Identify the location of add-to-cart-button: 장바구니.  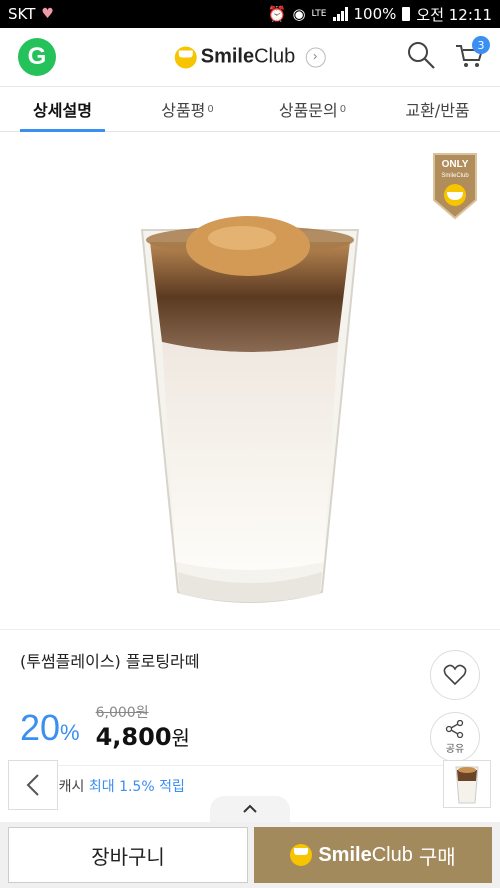
(128, 855).